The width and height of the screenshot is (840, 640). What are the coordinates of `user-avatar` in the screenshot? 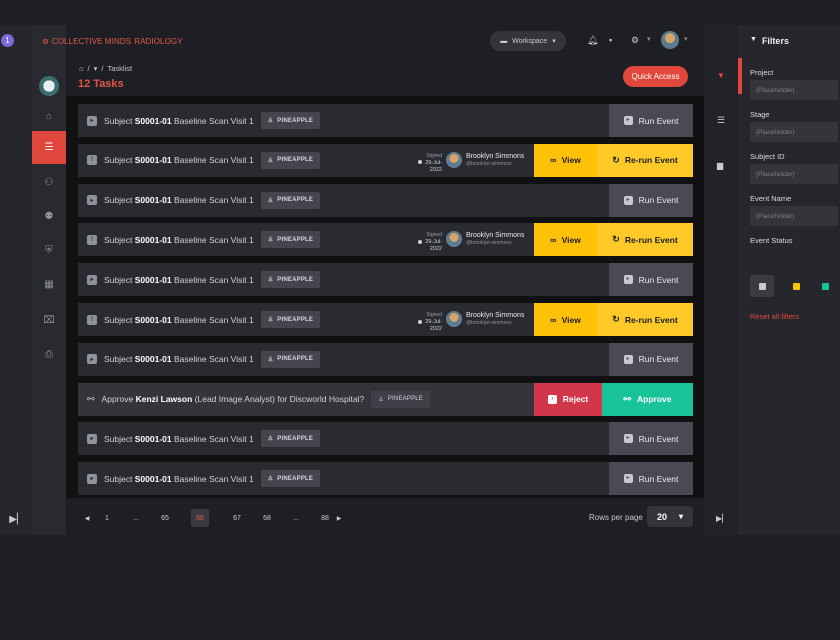 It's located at (670, 40).